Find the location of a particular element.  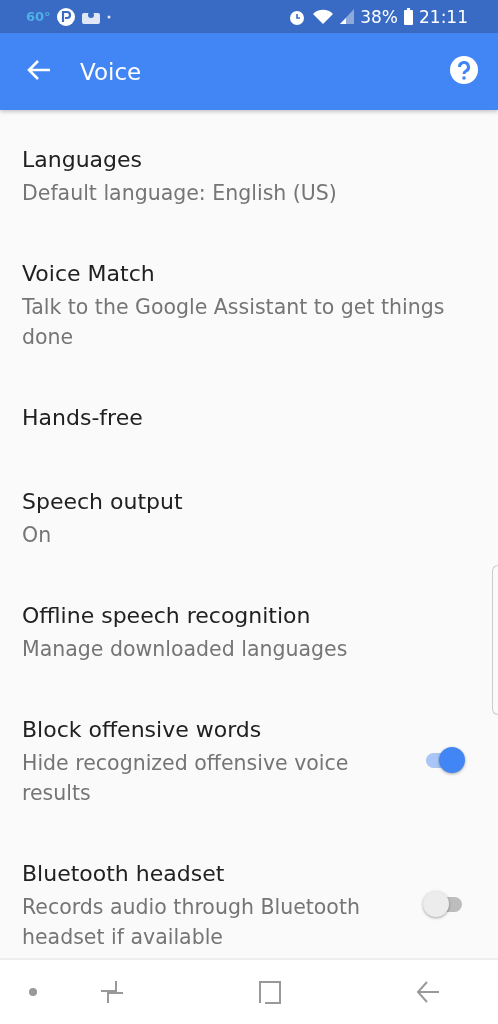

scrollbar is located at coordinates (495, 640).